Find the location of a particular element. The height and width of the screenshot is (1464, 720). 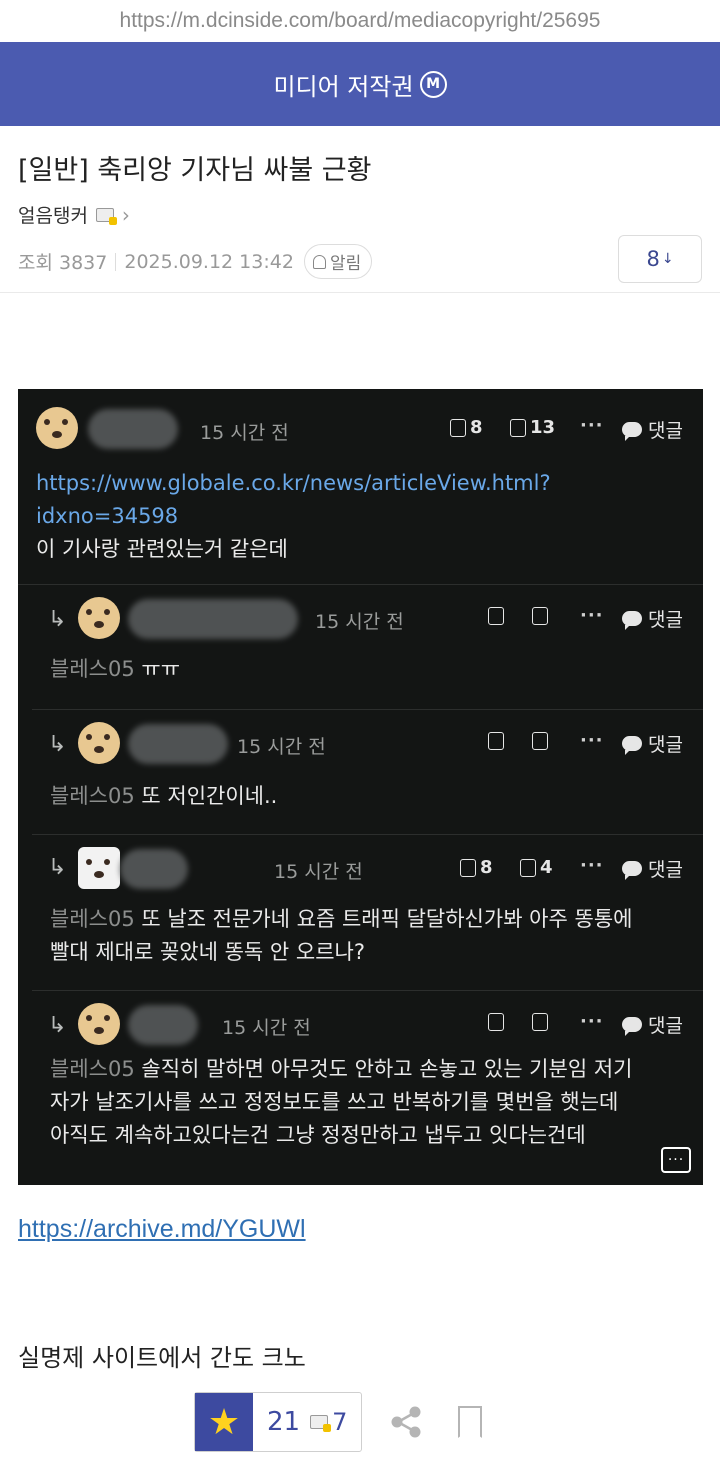

chevron-right-icon: › is located at coordinates (126, 215).